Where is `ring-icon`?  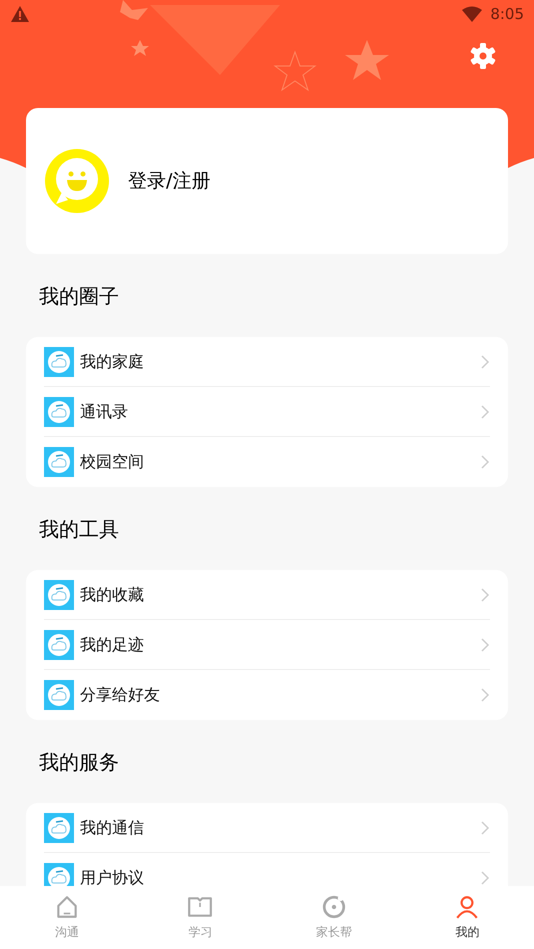 ring-icon is located at coordinates (333, 907).